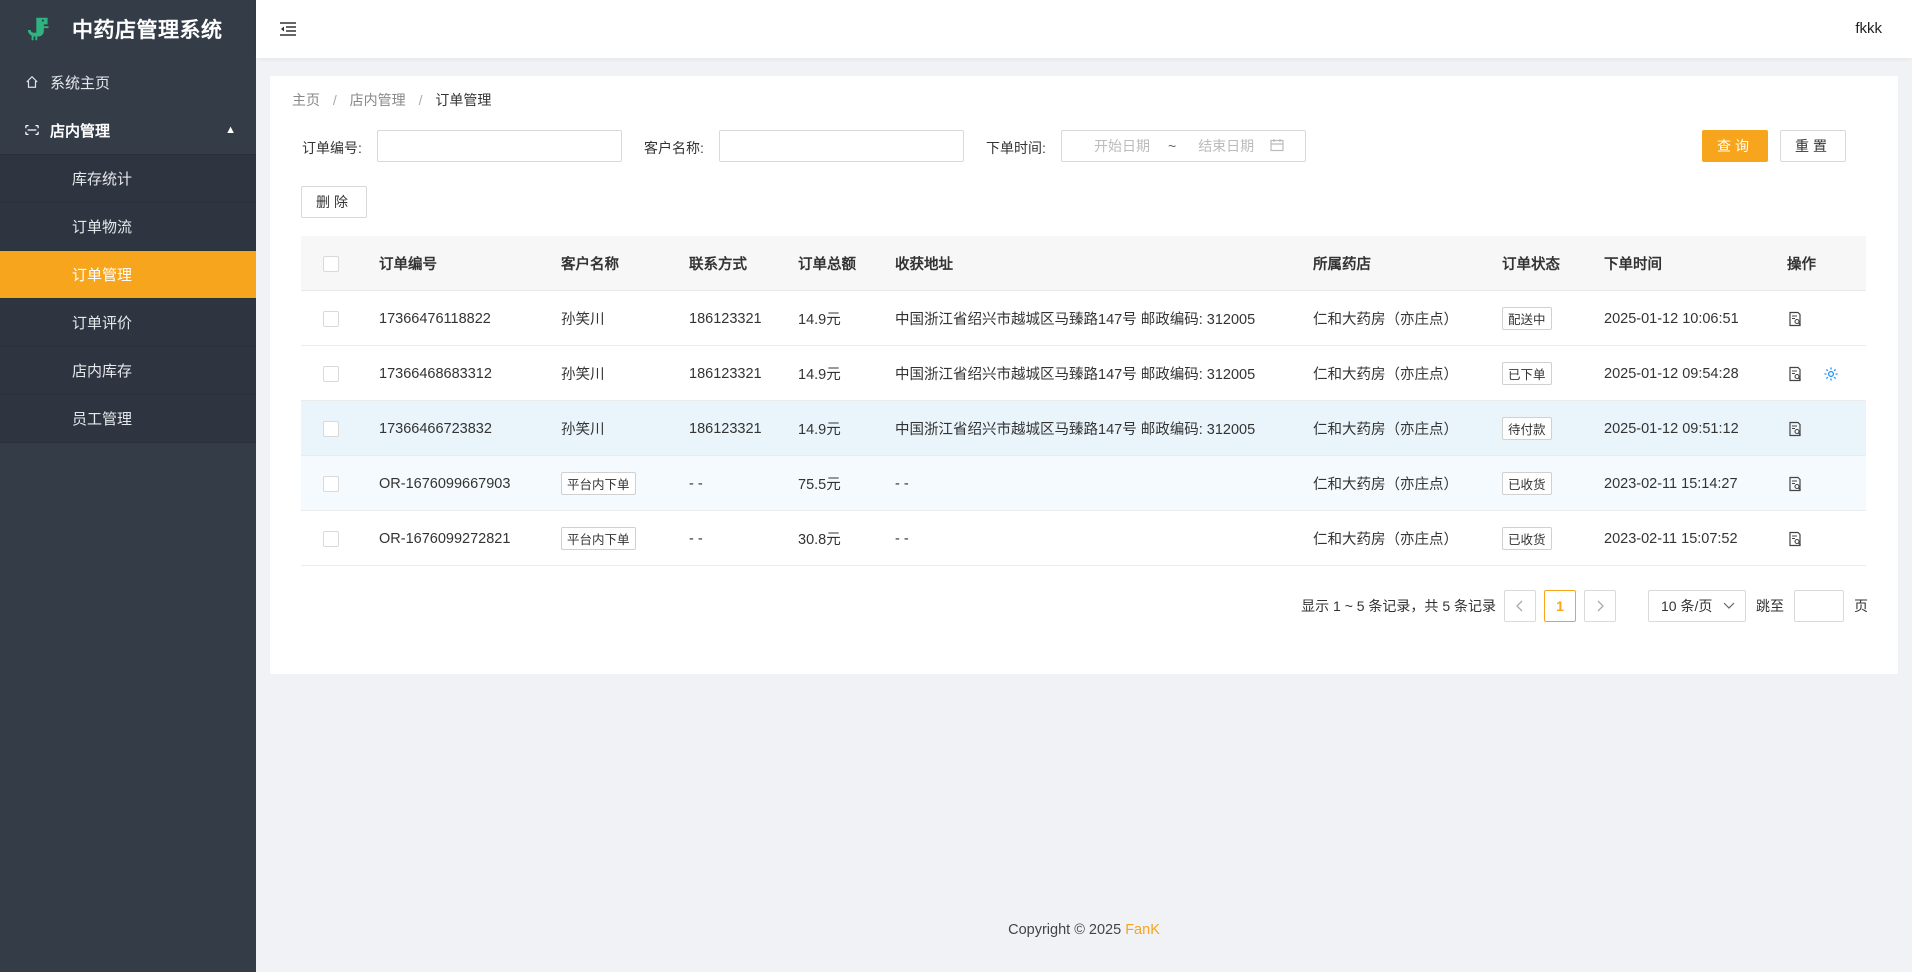  Describe the element at coordinates (1600, 606) in the screenshot. I see `next-page-button` at that location.